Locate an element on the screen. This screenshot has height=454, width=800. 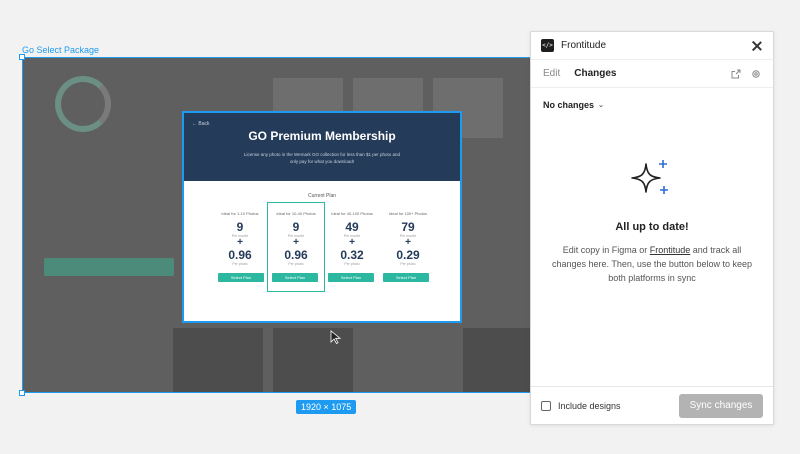
plan-name: Ideal for 1-10 Photos is located at coordinates (240, 213).